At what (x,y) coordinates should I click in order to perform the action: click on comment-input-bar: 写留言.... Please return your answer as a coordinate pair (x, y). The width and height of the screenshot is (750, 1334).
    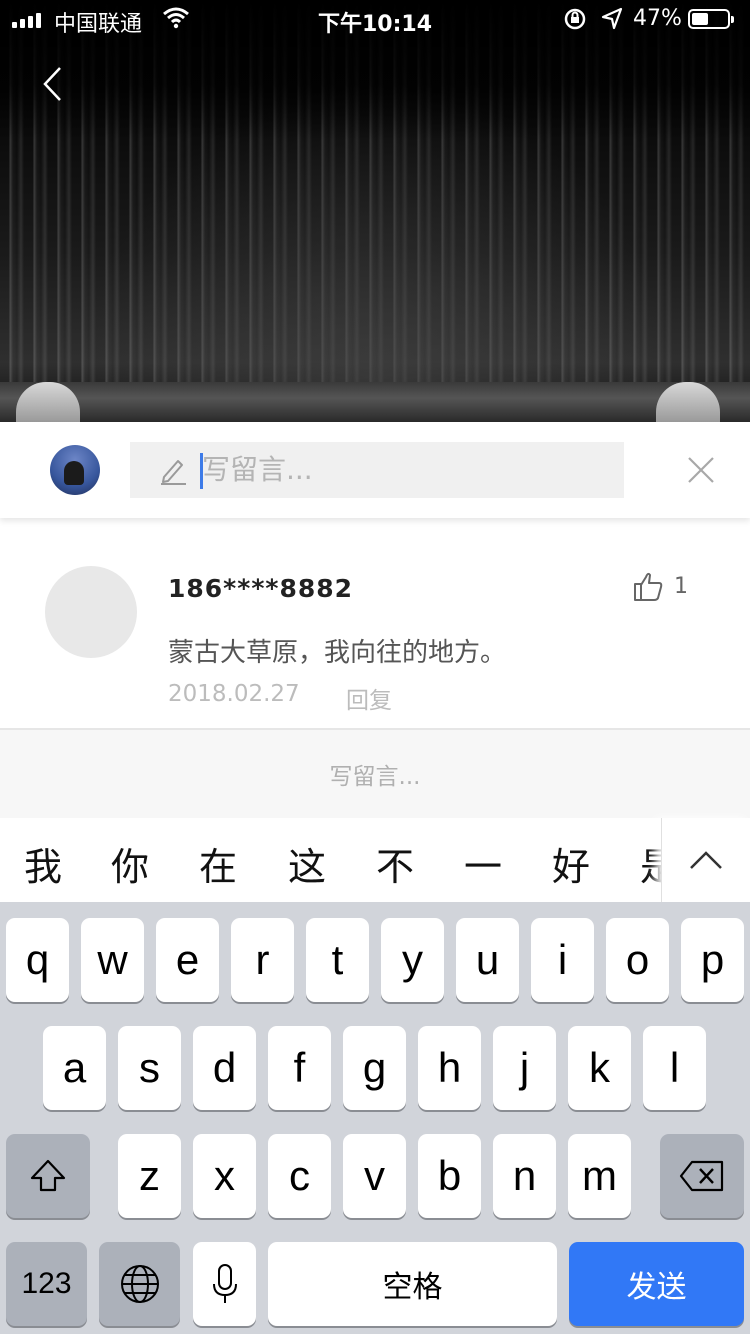
    Looking at the image, I should click on (375, 470).